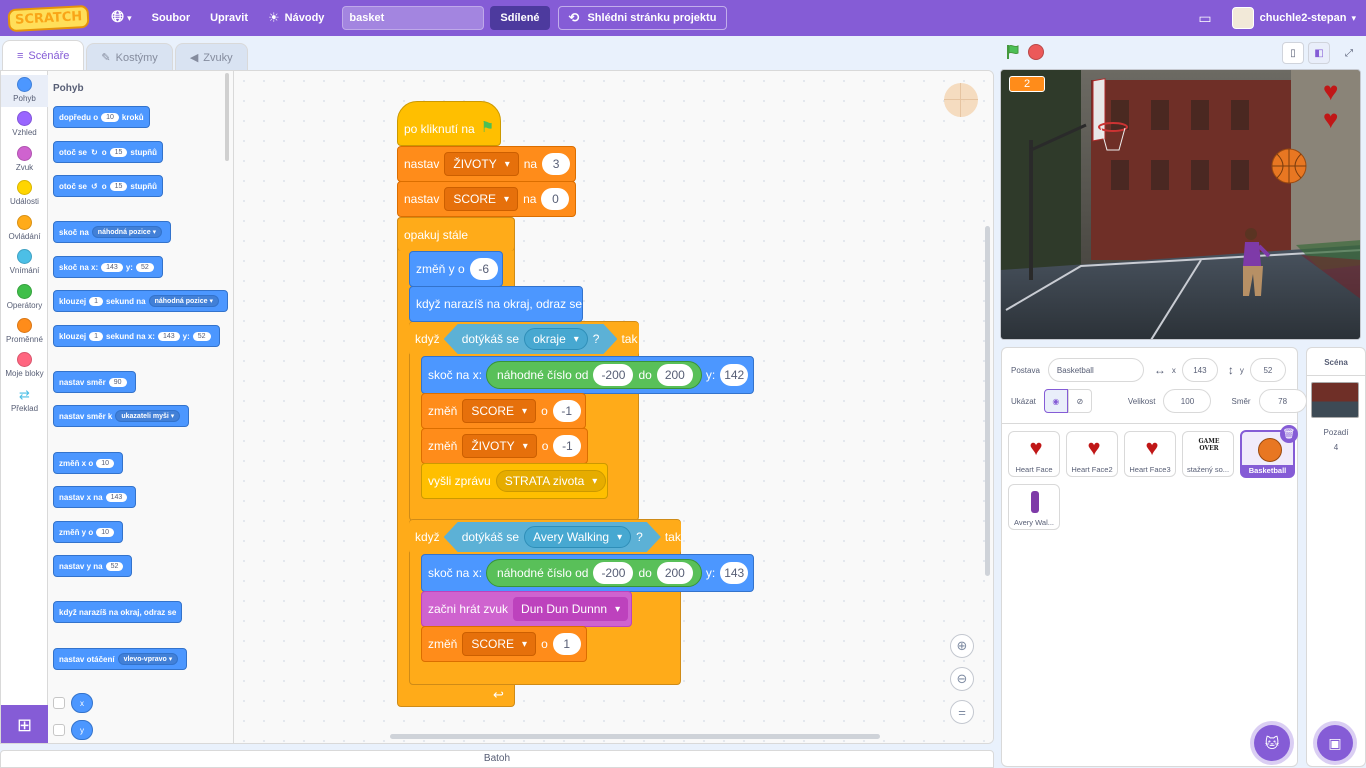 This screenshot has height=768, width=1366. Describe the element at coordinates (24, 91) in the screenshot. I see `category-motion: Pohyb` at that location.